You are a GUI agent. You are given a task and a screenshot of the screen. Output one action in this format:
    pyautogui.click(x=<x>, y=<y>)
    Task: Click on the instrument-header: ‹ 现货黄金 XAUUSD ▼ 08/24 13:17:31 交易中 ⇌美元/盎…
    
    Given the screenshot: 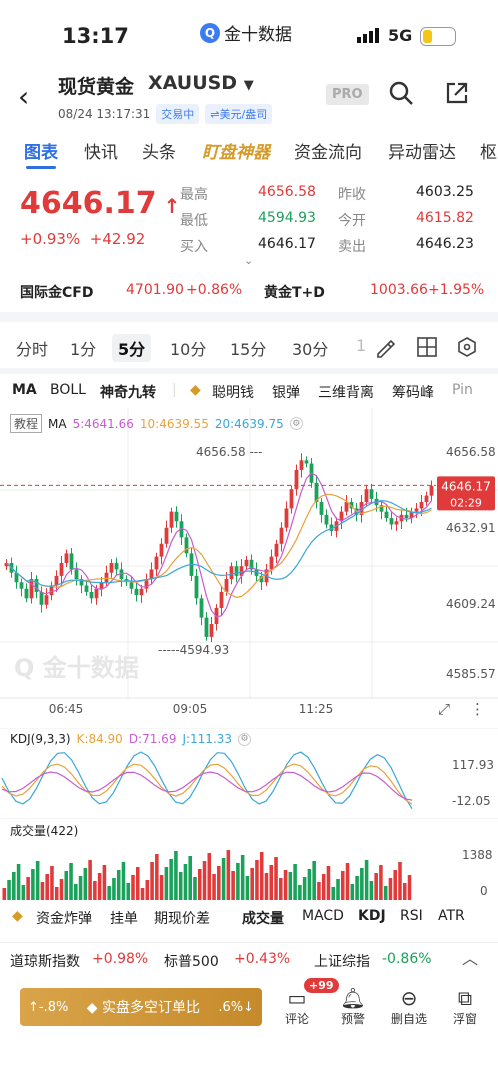 What is the action you would take?
    pyautogui.click(x=249, y=96)
    